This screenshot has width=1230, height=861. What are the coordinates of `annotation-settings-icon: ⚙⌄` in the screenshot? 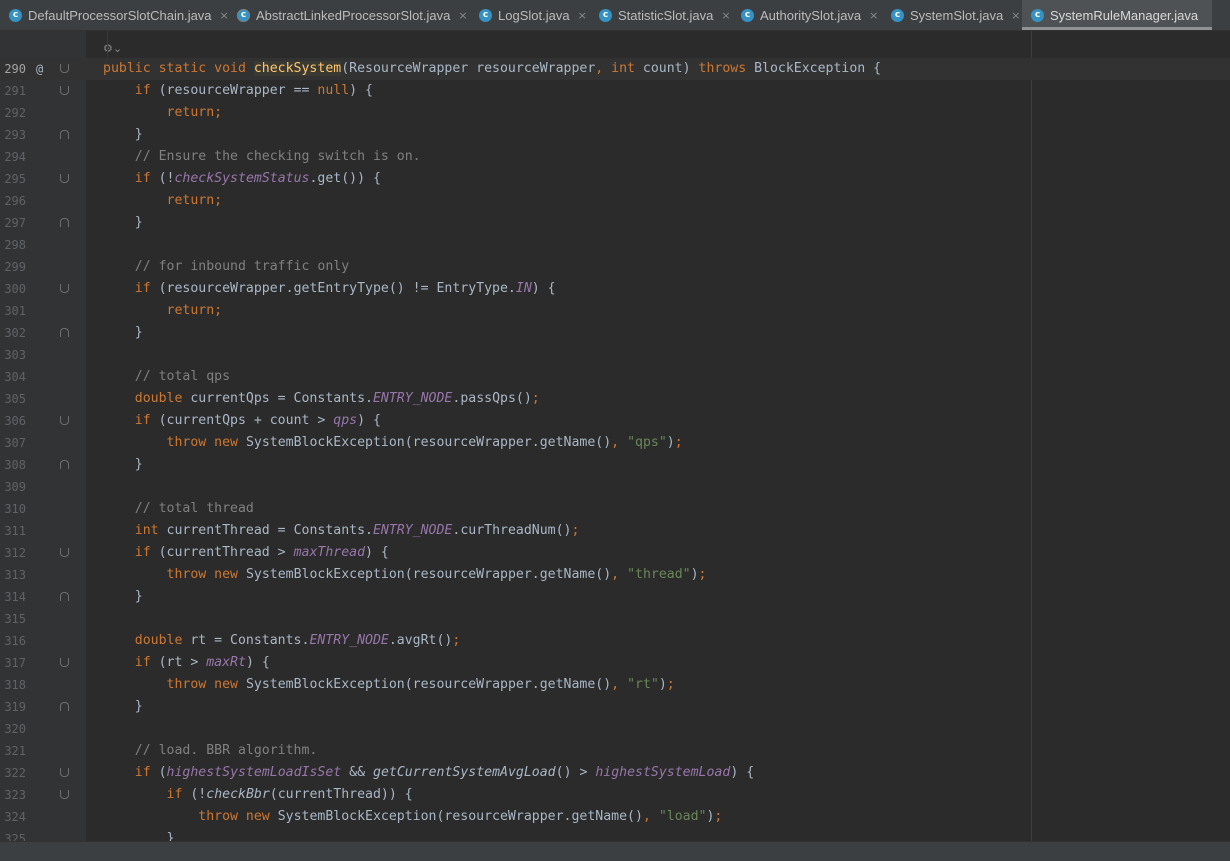 It's located at (112, 48).